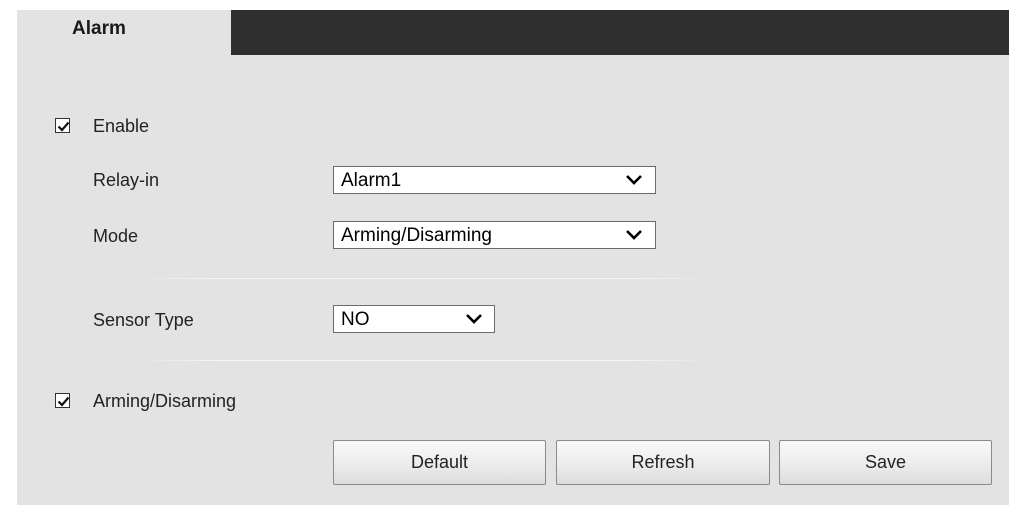  I want to click on relay-in-label: Relay-in, so click(126, 180).